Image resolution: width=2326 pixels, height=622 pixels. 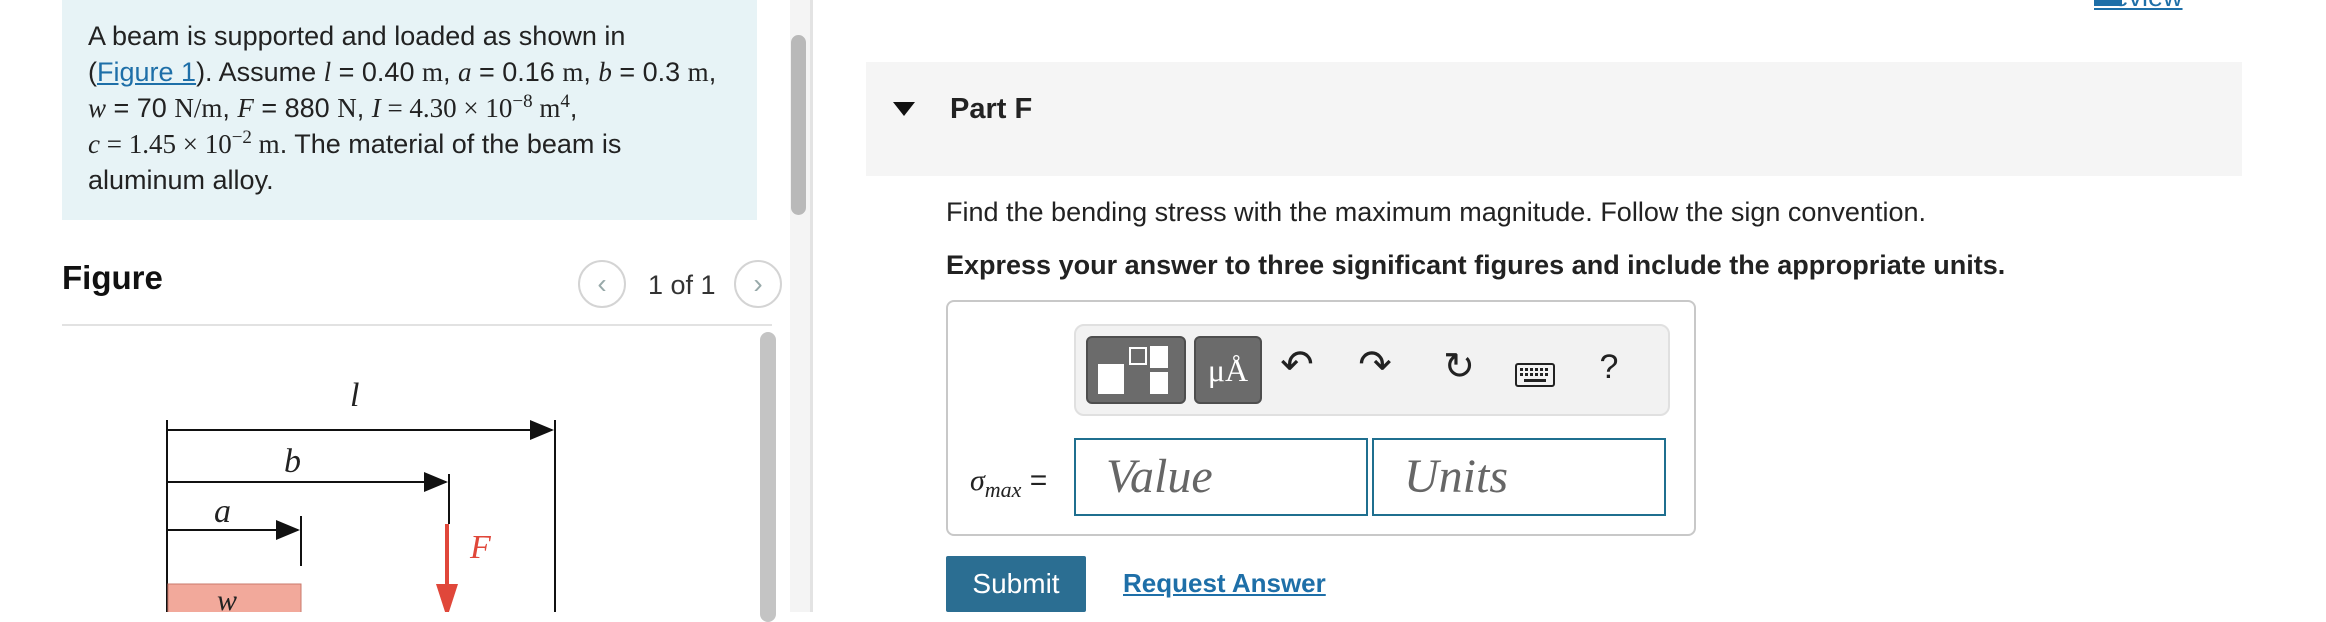 I want to click on label-b: b, so click(x=292, y=461).